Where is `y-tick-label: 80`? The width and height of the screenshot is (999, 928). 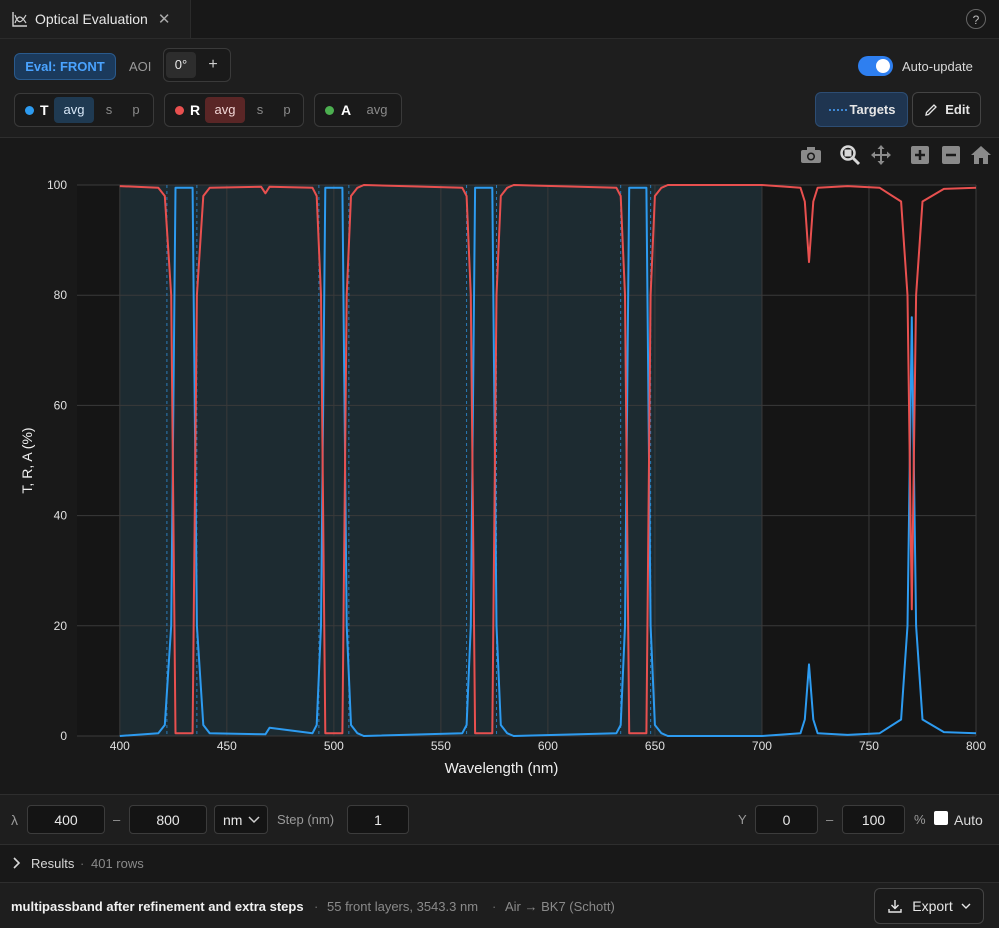
y-tick-label: 80 is located at coordinates (61, 295).